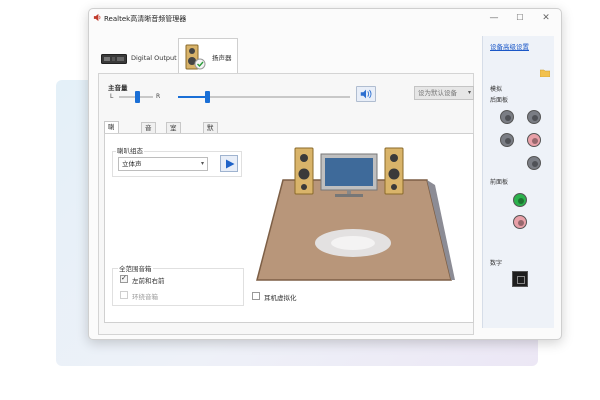 This screenshot has width=600, height=400. I want to click on master-volume-group: 主音量 L R, so click(244, 93).